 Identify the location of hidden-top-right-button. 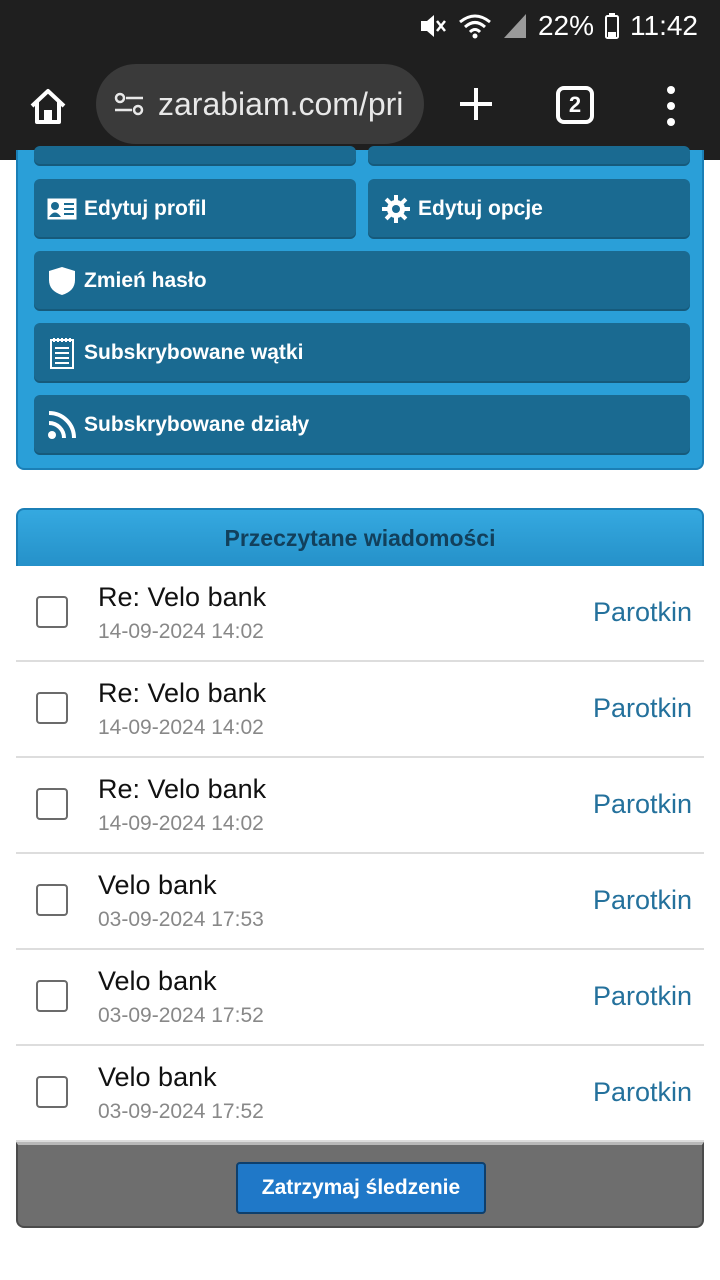
(529, 156).